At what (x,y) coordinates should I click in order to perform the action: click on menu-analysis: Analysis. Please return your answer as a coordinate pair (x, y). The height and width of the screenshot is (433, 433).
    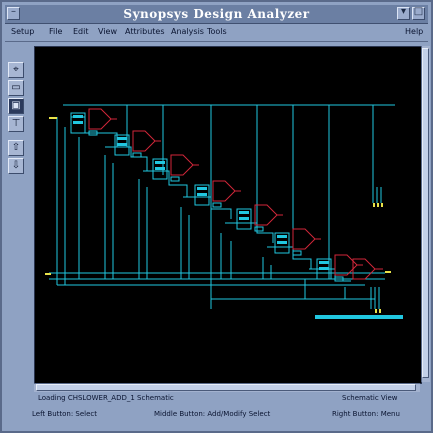
    Looking at the image, I should click on (187, 31).